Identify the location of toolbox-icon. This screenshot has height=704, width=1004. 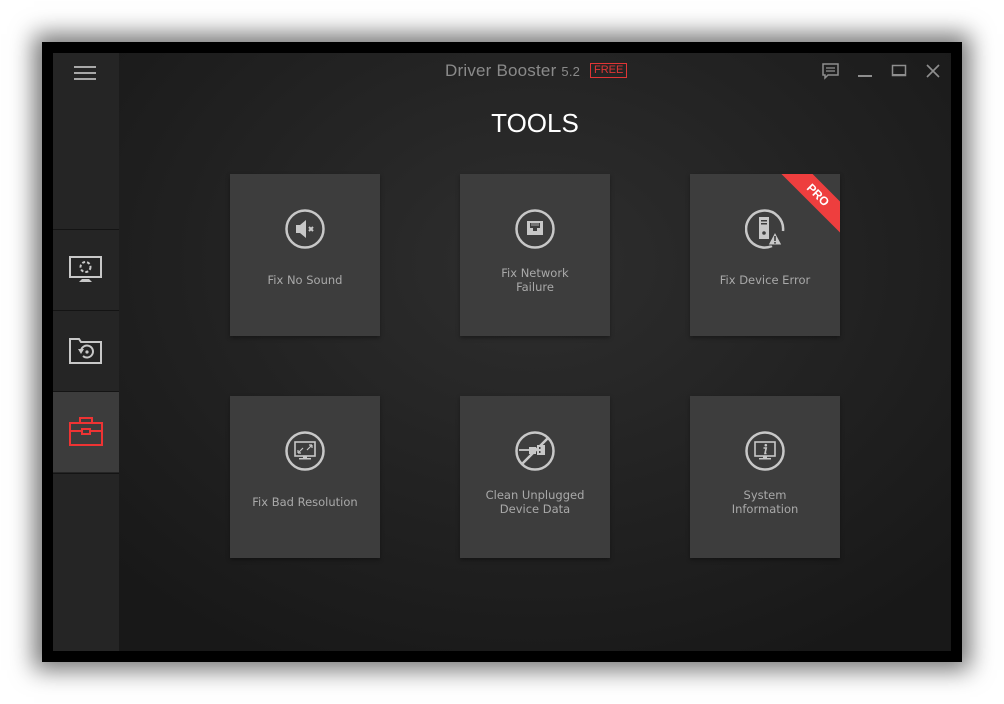
(86, 431).